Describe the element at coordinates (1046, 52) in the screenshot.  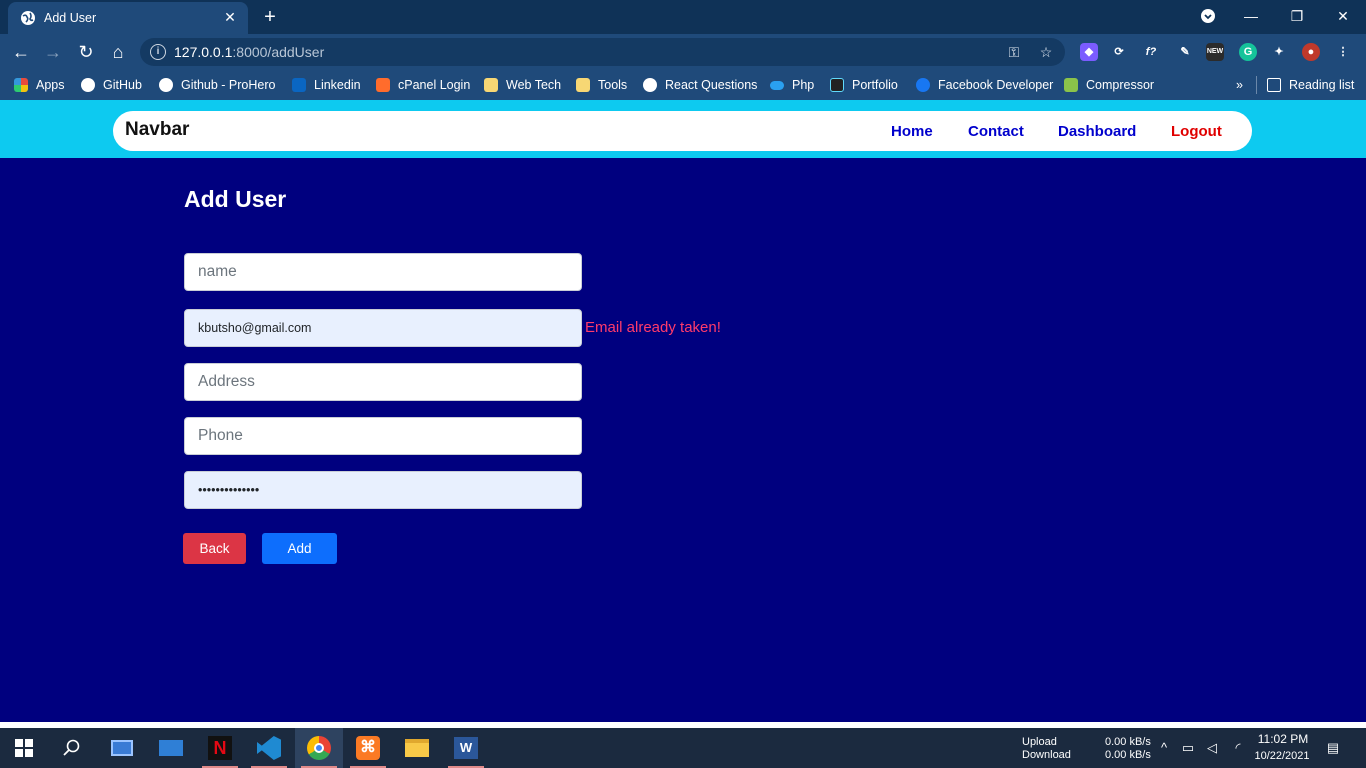
I see `bookmark-star-icon: ☆` at that location.